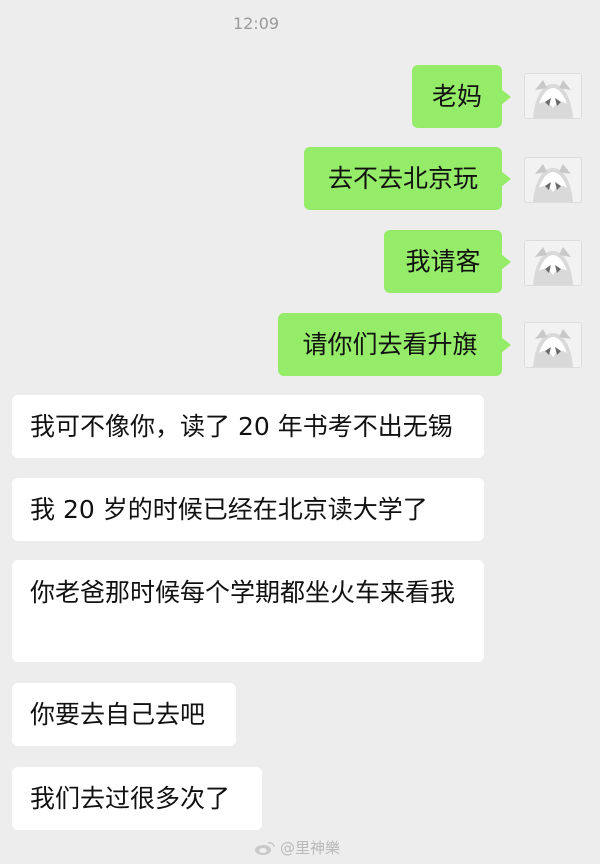  I want to click on message-bubble-sent: 请你们去看升旗, so click(394, 344).